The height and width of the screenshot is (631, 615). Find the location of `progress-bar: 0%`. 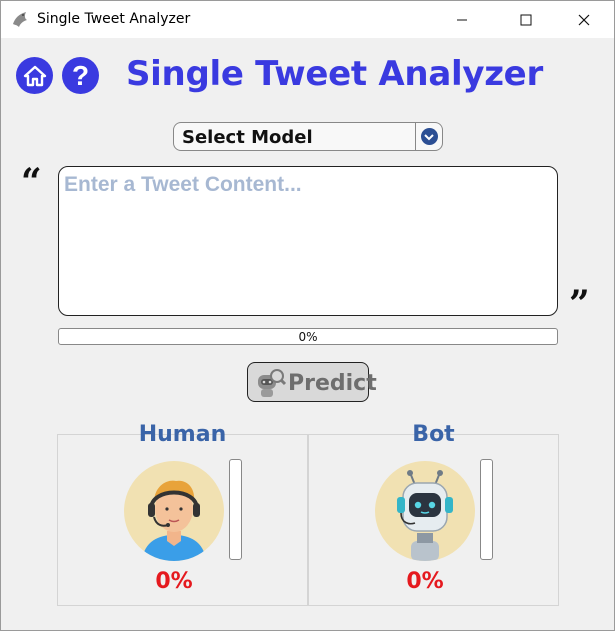

progress-bar: 0% is located at coordinates (308, 336).